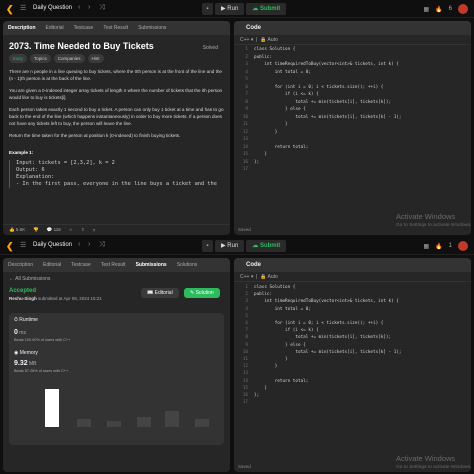 The height and width of the screenshot is (474, 474). I want to click on topics-chip: Topics, so click(40, 58).